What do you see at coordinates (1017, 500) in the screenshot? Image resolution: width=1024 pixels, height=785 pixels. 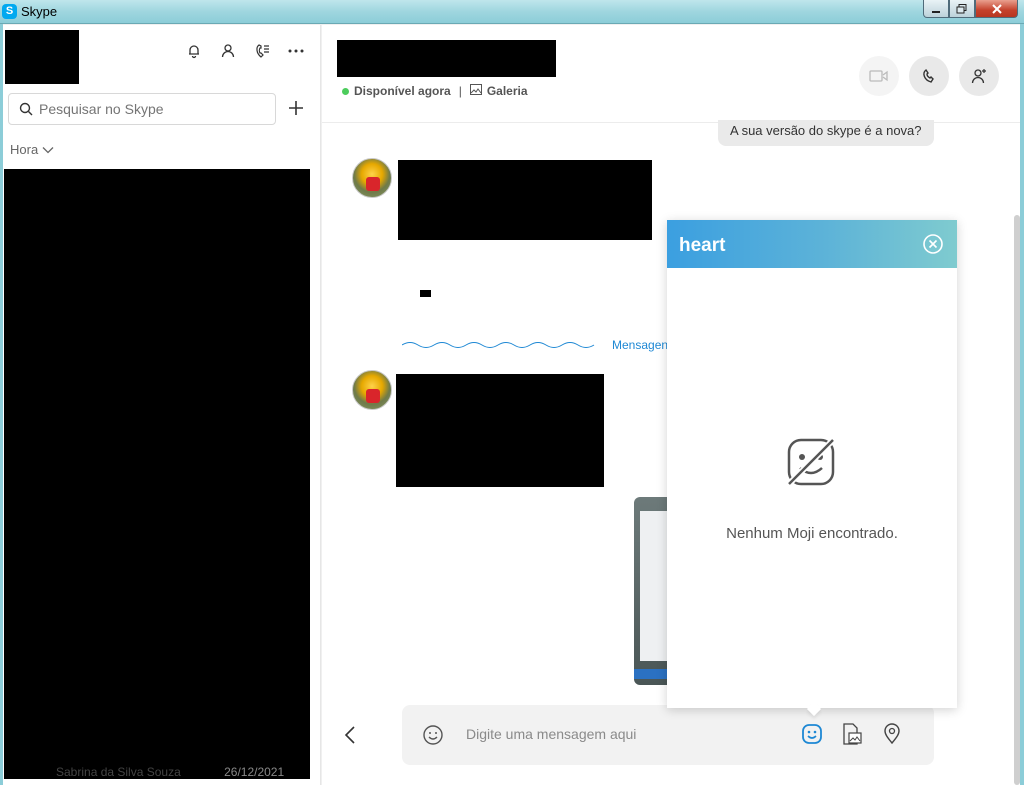 I see `chat-scrollbar` at bounding box center [1017, 500].